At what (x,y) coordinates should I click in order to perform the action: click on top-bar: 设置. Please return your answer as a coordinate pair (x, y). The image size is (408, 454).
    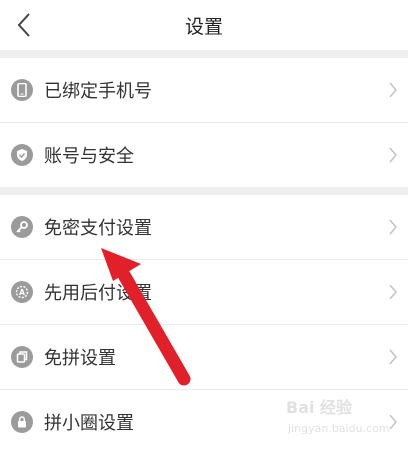
    Looking at the image, I should click on (204, 25).